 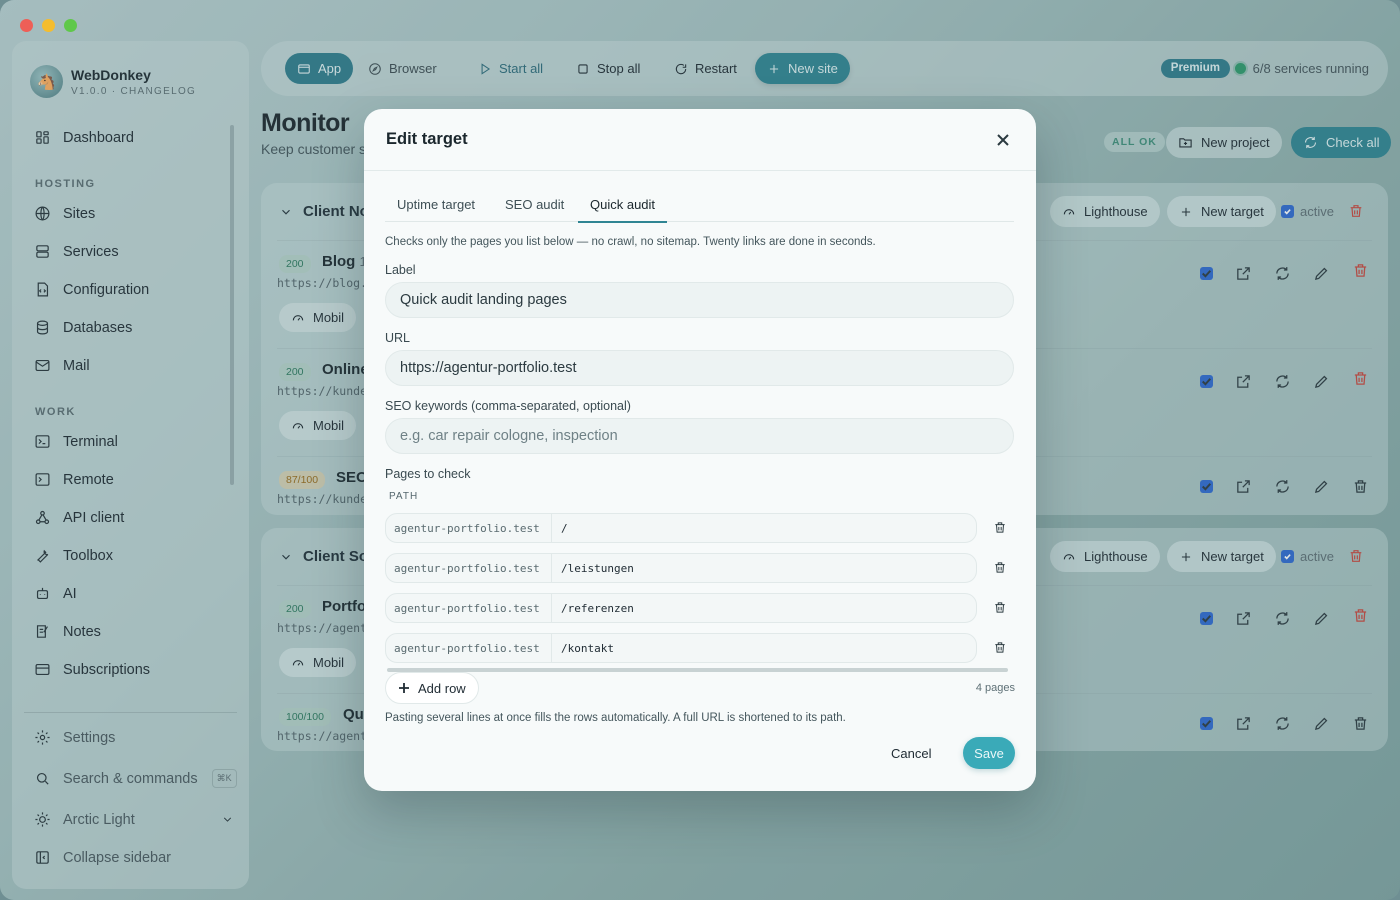 What do you see at coordinates (427, 139) in the screenshot?
I see `dialog-title: Edit target` at bounding box center [427, 139].